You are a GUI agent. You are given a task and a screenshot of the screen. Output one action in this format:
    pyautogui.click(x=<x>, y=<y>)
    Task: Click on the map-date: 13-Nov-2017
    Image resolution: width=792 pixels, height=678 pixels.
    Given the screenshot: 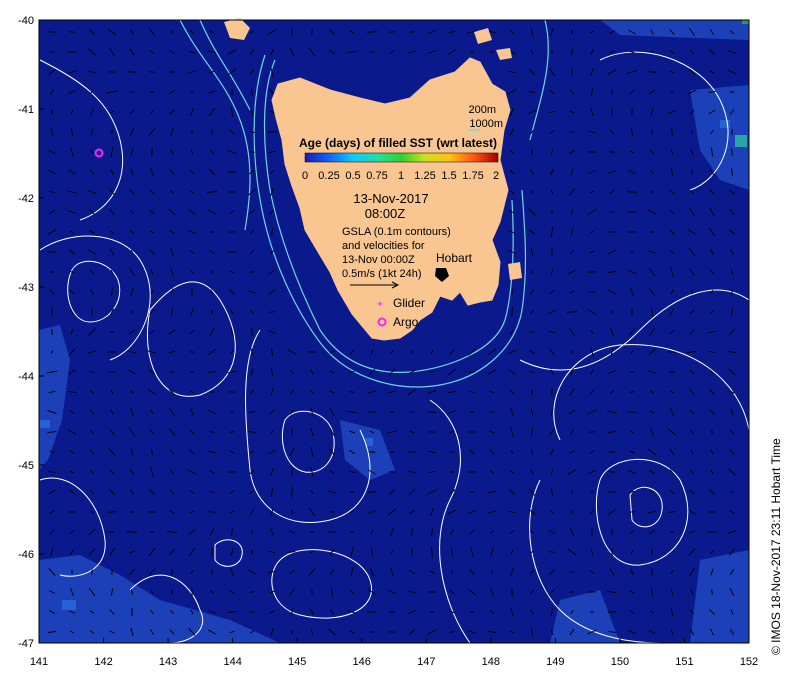 What is the action you would take?
    pyautogui.click(x=390, y=198)
    